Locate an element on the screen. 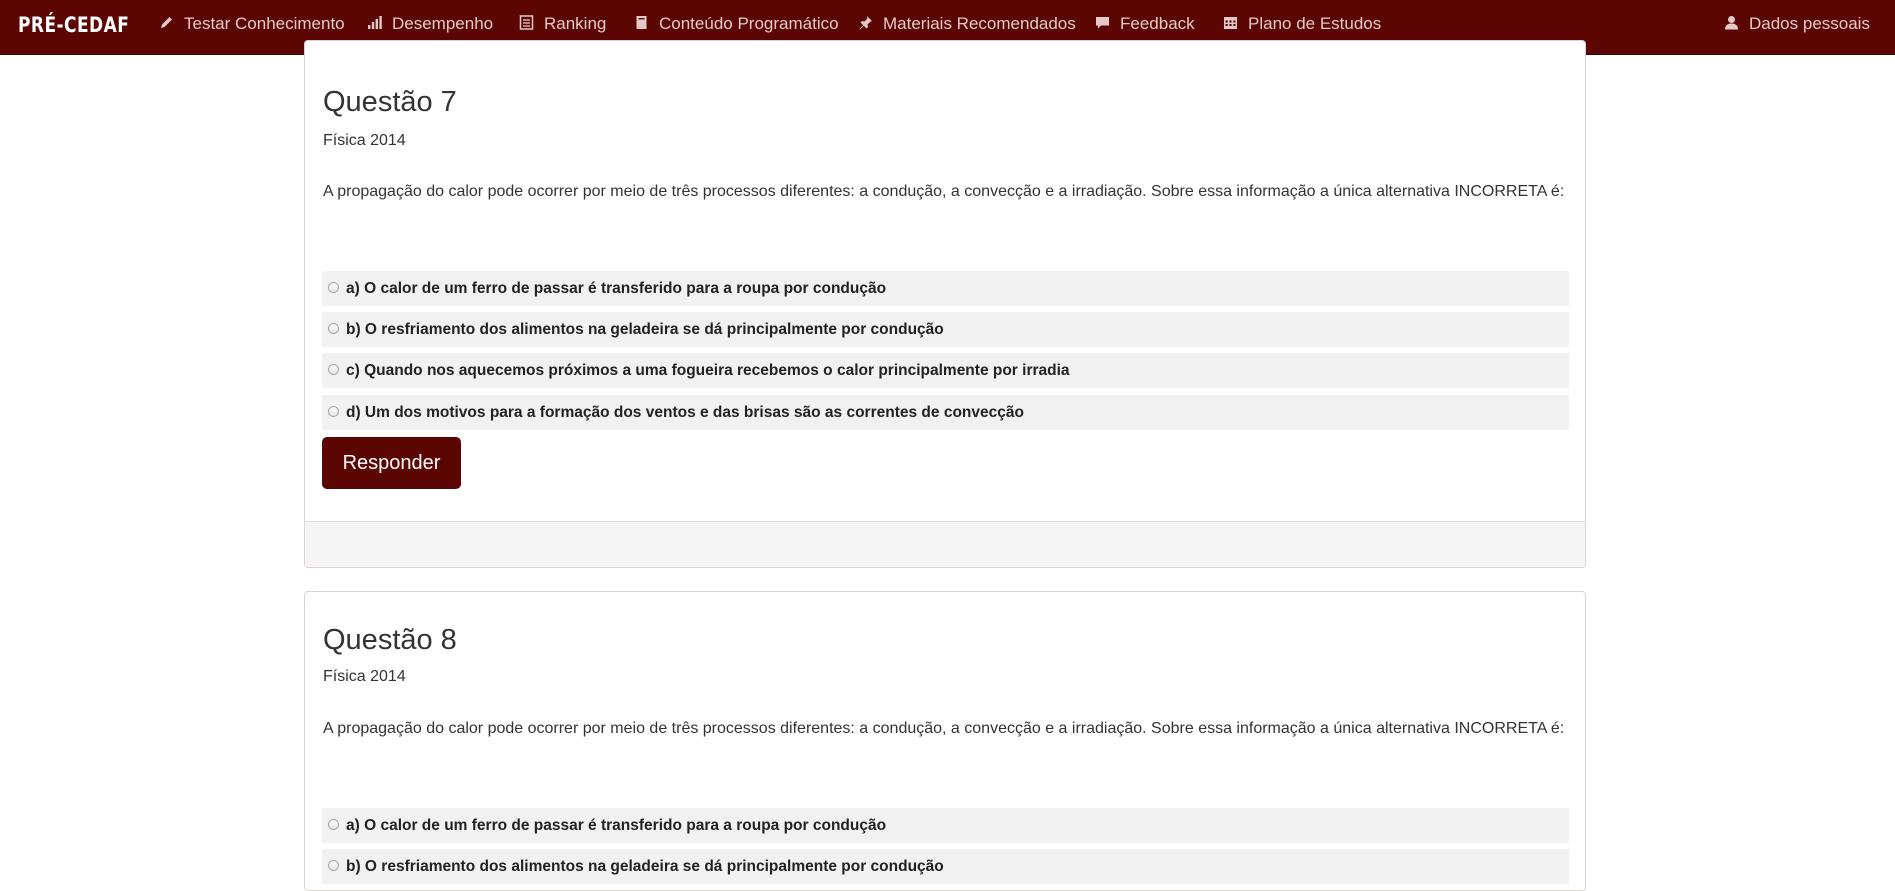  nav-label: Plano de Estudos is located at coordinates (1315, 23).